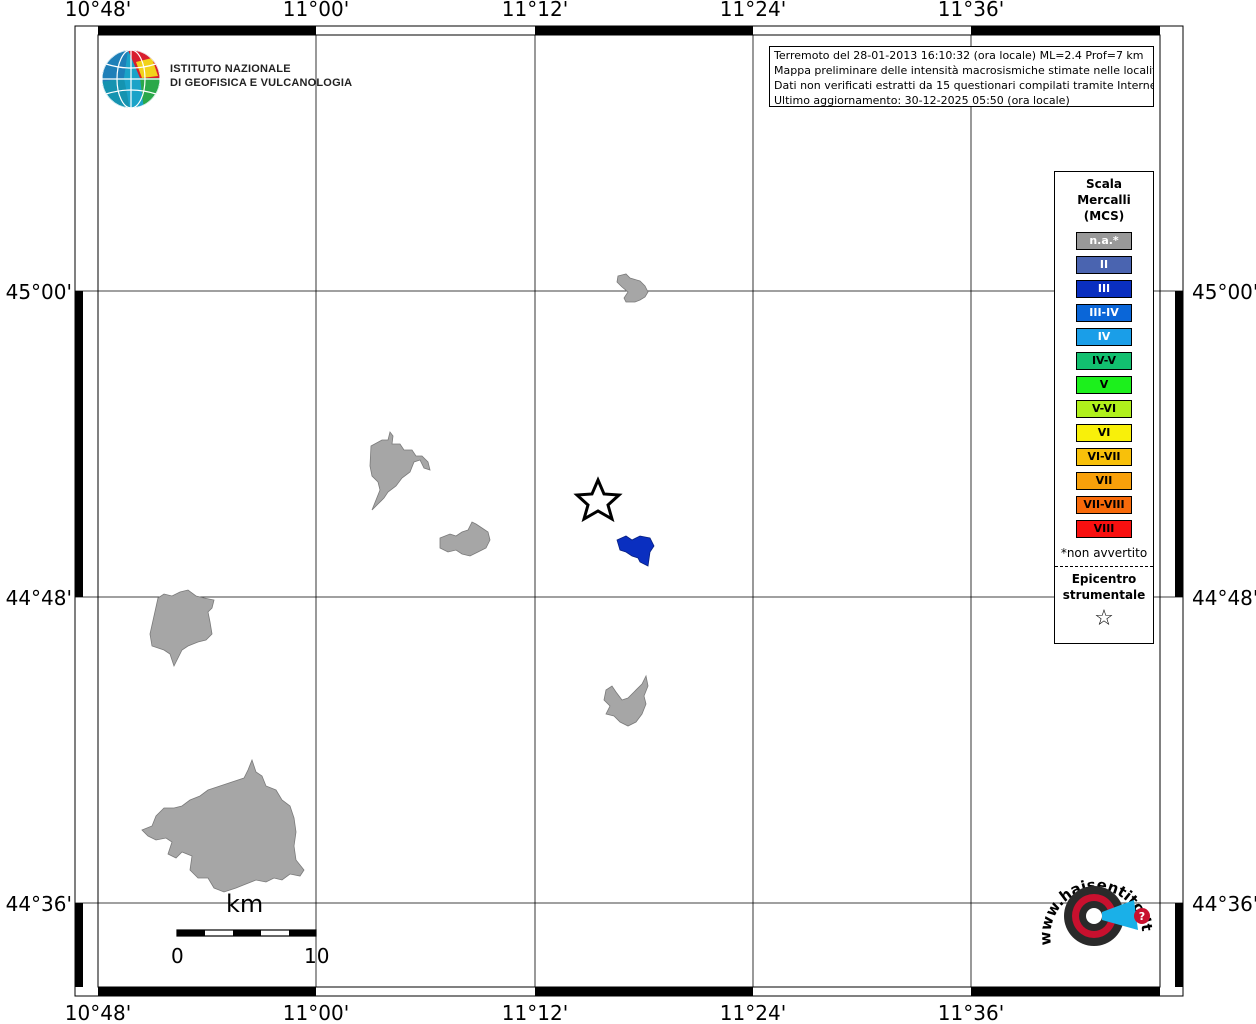 This screenshot has width=1256, height=1024. What do you see at coordinates (1104, 184) in the screenshot?
I see `legend-title-line1: Scala` at bounding box center [1104, 184].